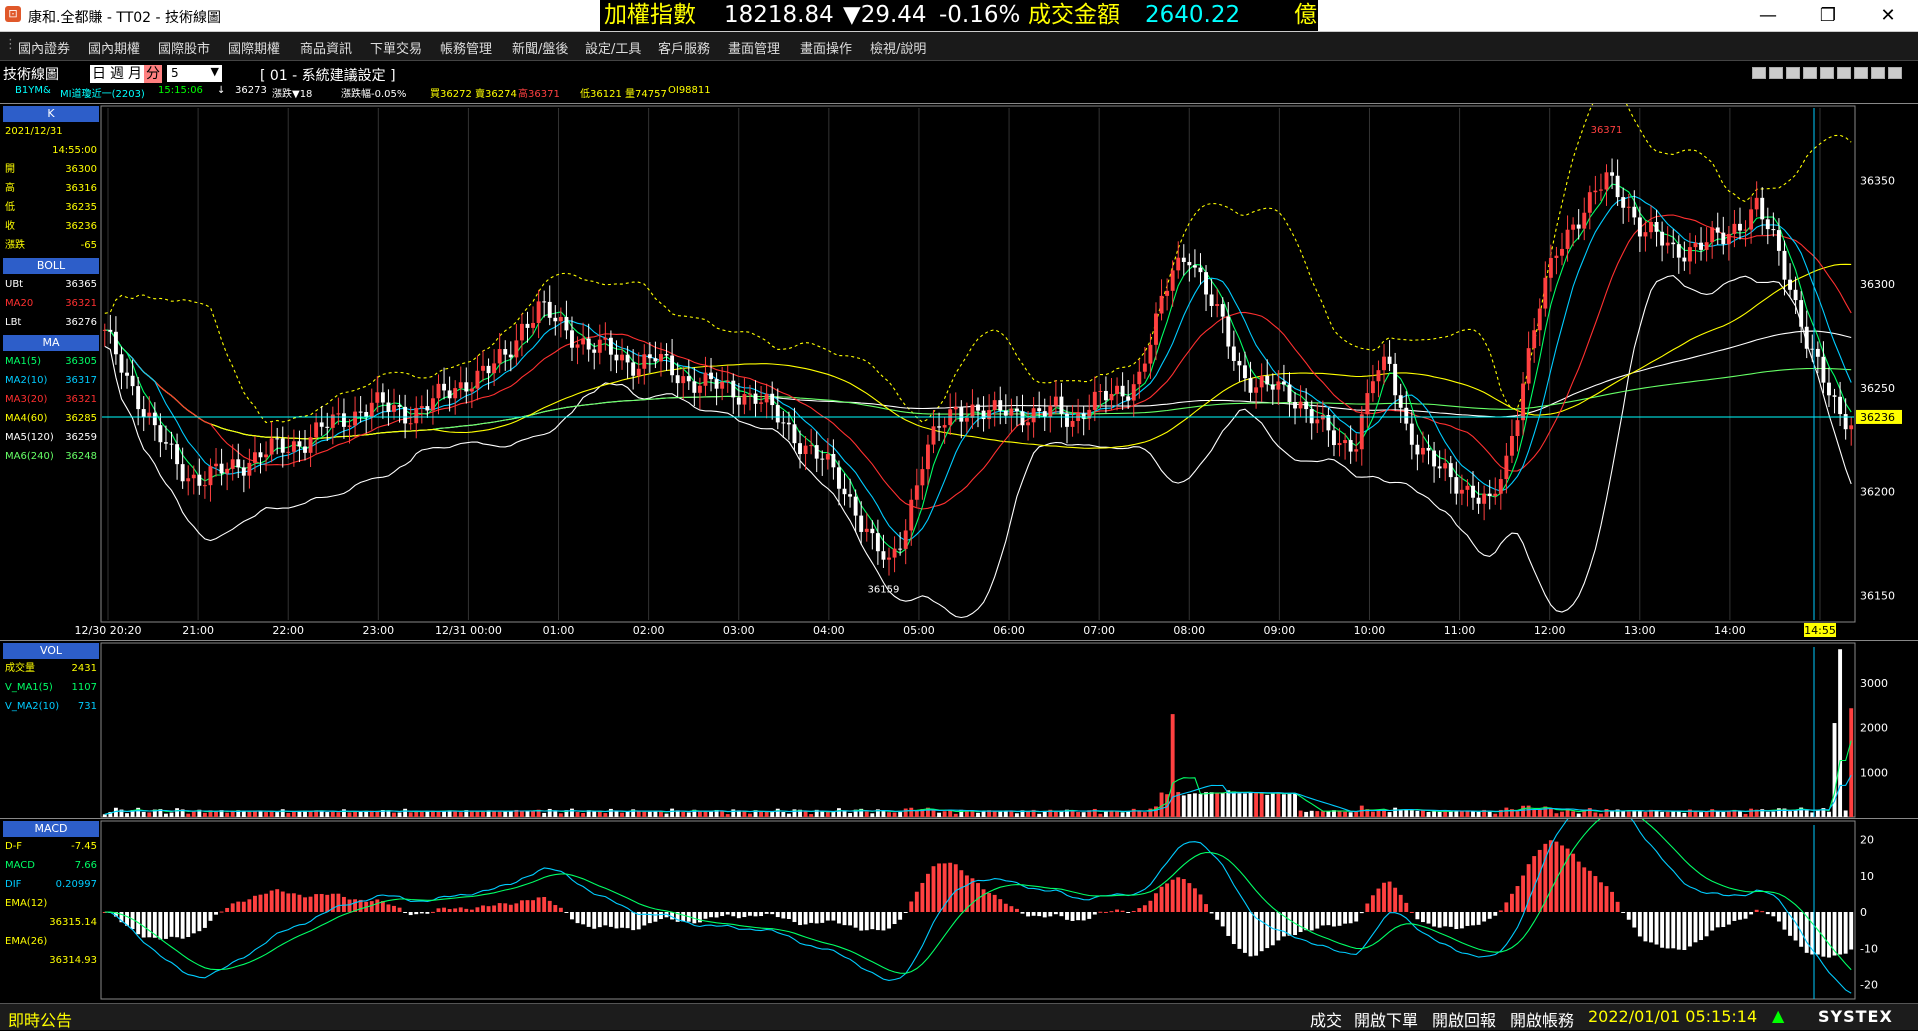  What do you see at coordinates (1464, 1019) in the screenshot?
I see `status-button: 開啟回報` at bounding box center [1464, 1019].